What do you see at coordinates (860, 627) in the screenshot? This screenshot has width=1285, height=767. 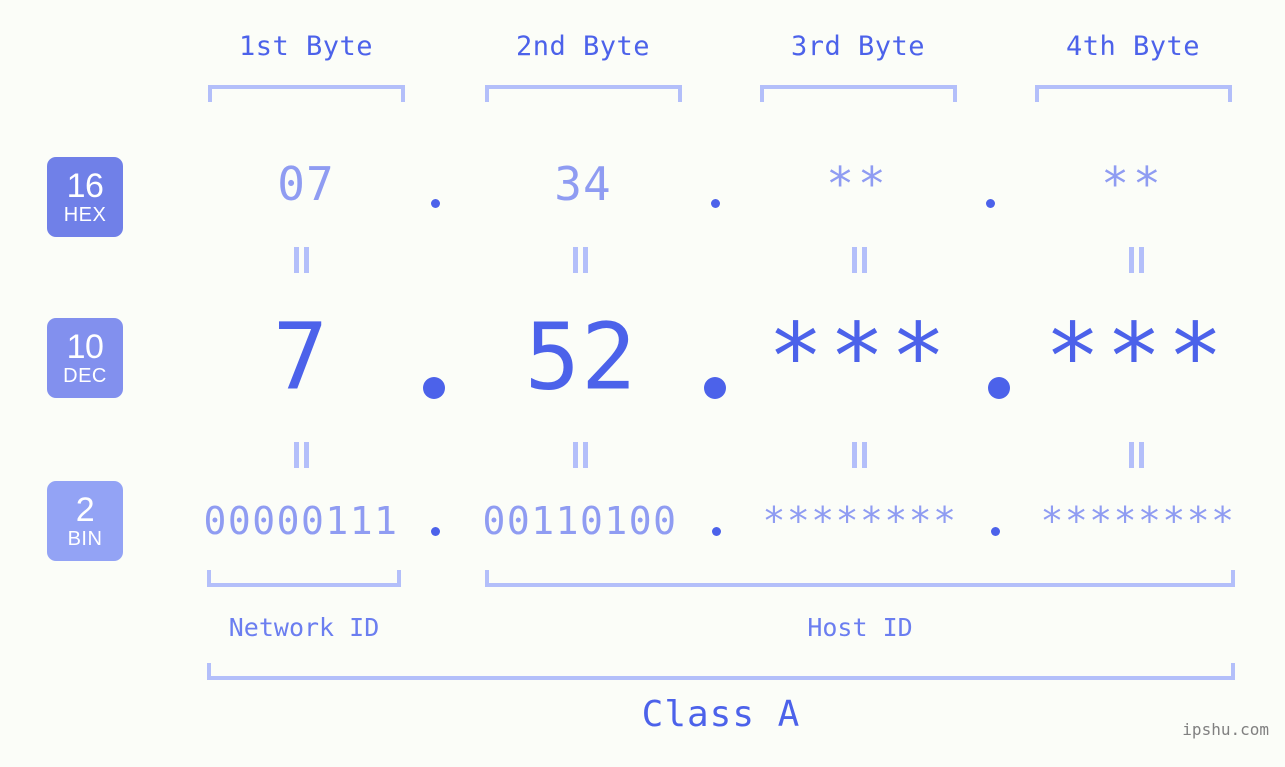 I see `host-id-label: Host ID` at bounding box center [860, 627].